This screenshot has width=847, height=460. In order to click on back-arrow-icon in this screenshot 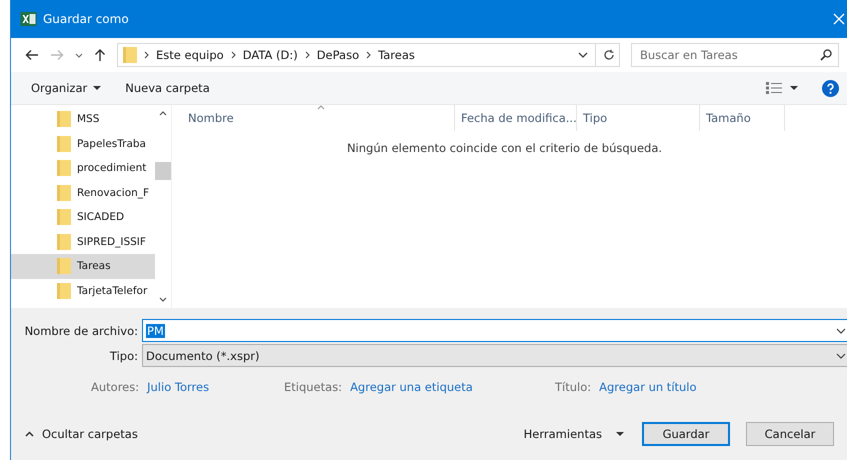, I will do `click(32, 55)`.